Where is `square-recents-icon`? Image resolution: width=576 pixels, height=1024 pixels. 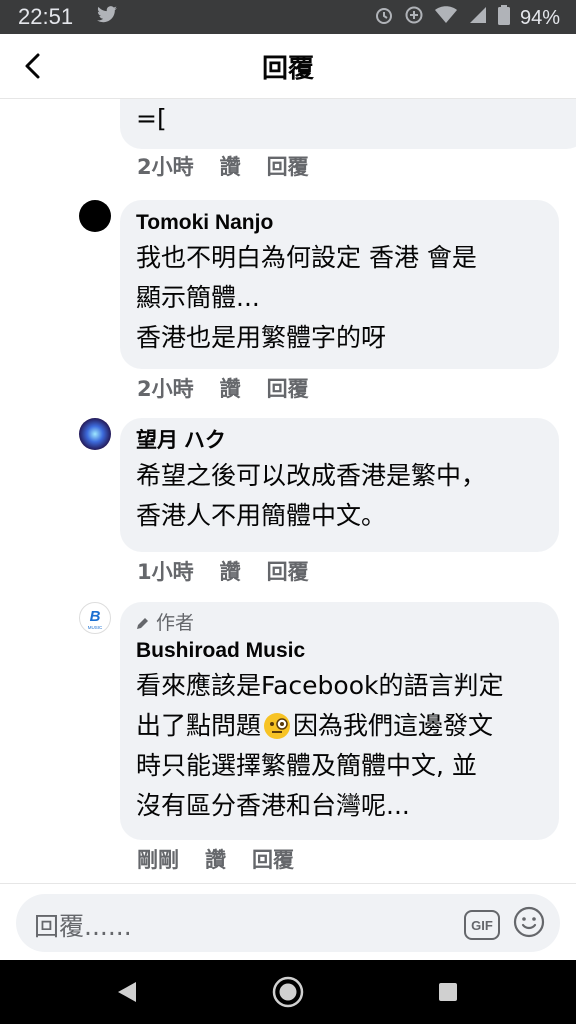
square-recents-icon is located at coordinates (448, 992).